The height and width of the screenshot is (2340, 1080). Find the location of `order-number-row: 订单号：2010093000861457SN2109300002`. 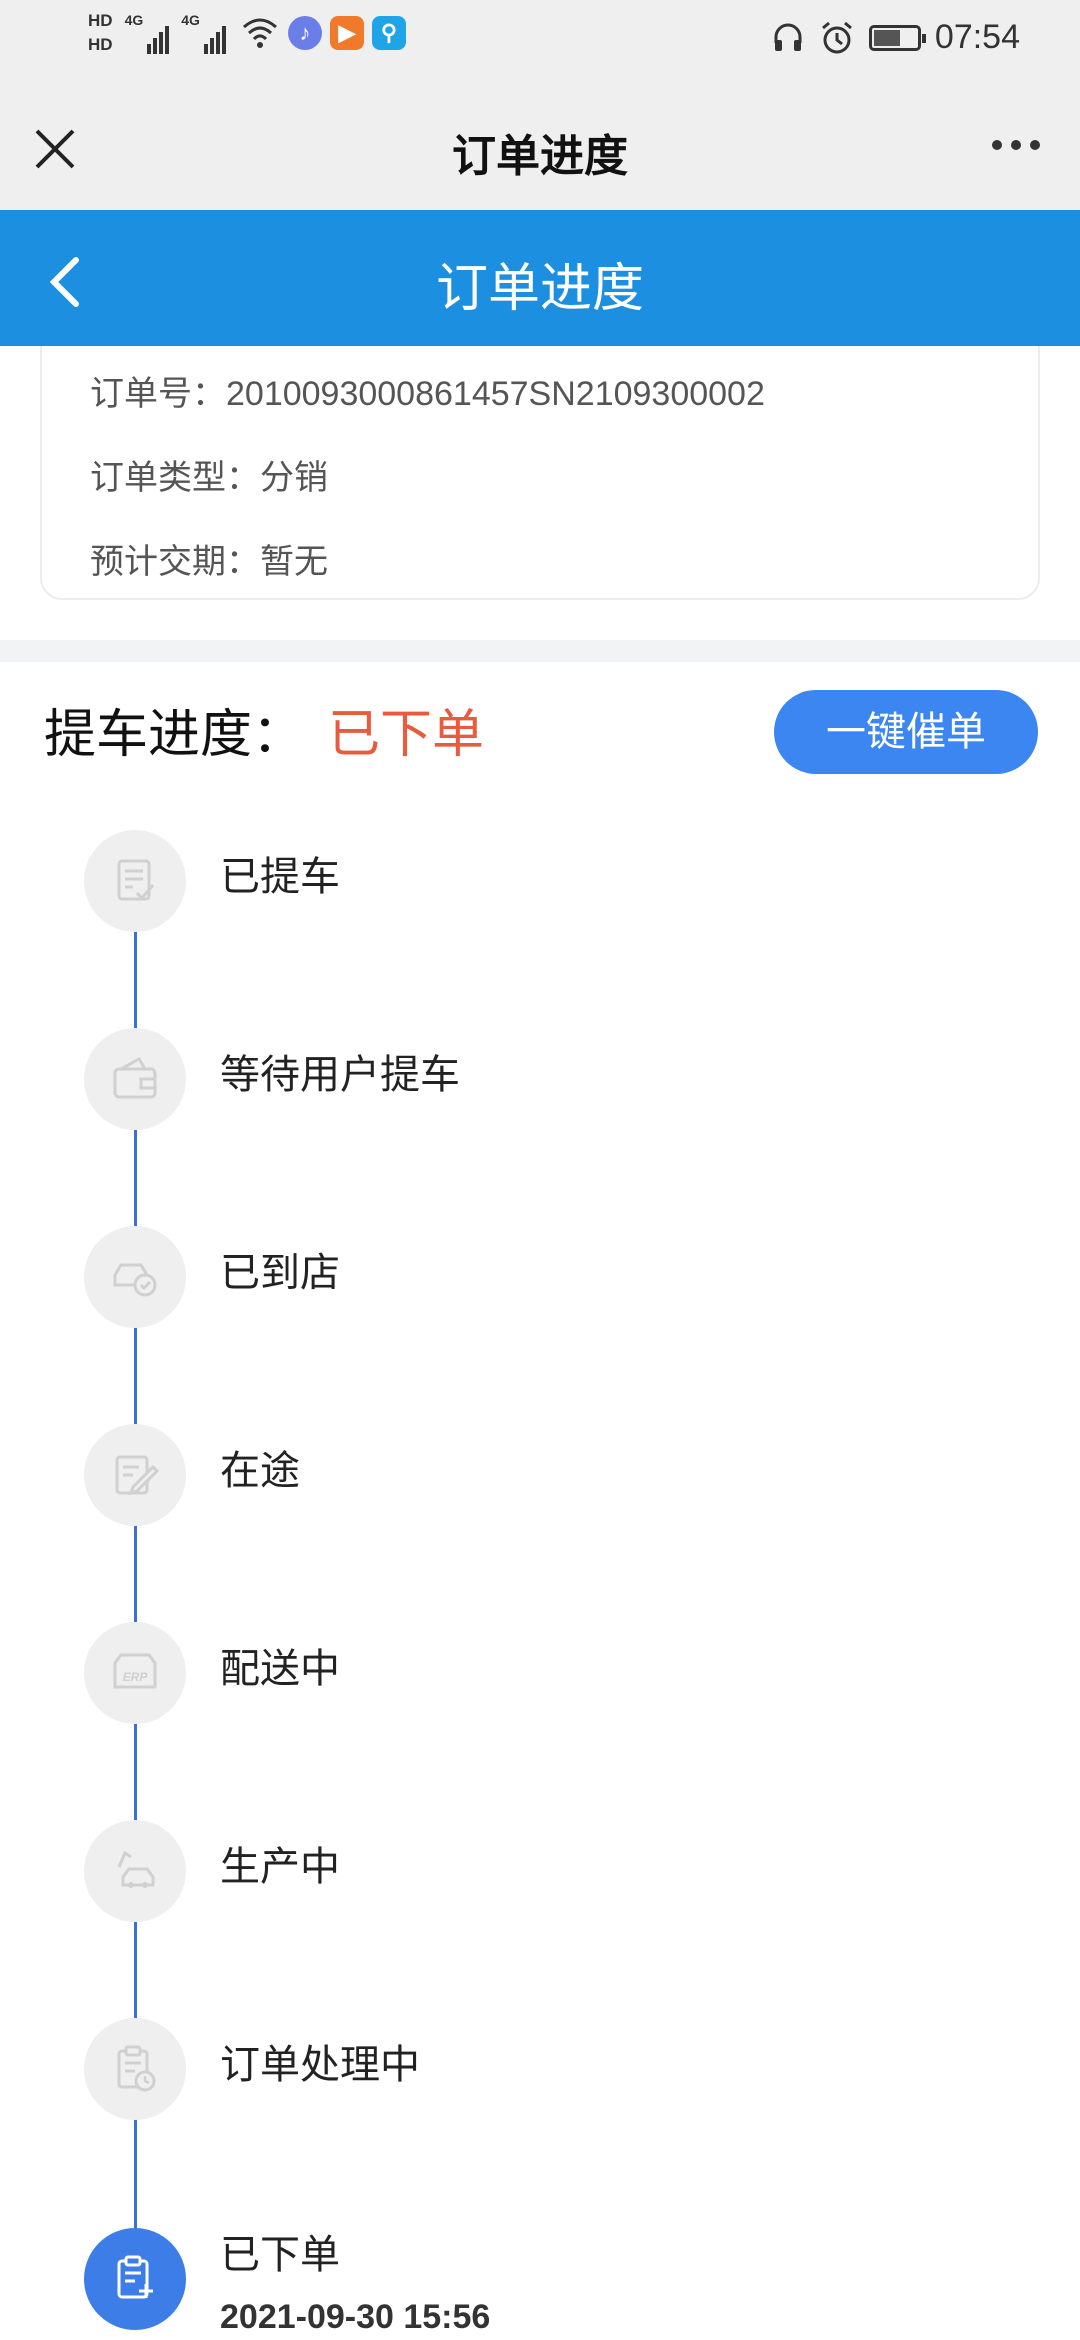

order-number-row: 订单号：2010093000861457SN2109300002 is located at coordinates (427, 394).